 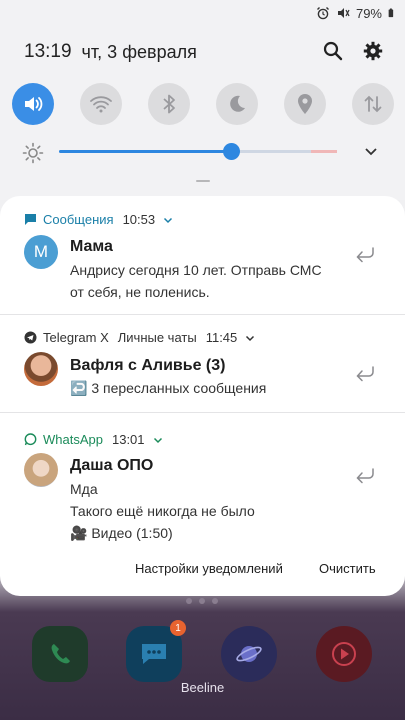 I want to click on app-name: Telegram X, so click(x=76, y=337).